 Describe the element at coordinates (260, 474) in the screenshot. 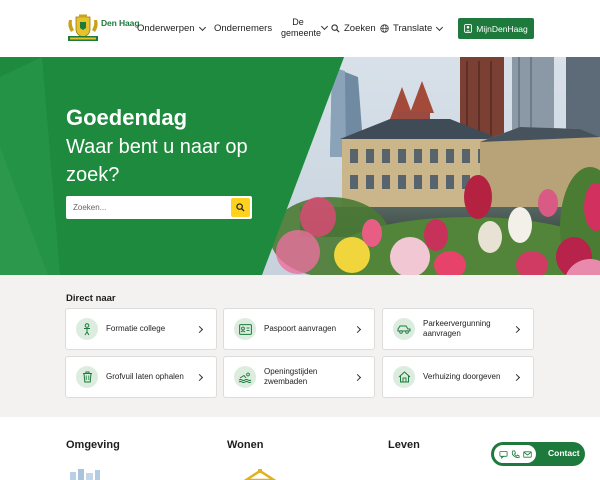

I see `wonen-illustration` at that location.